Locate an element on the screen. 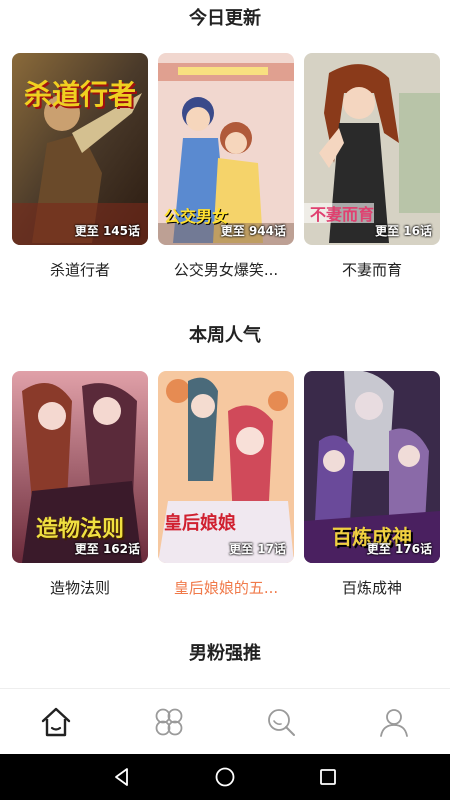 The image size is (450, 800). search-icon is located at coordinates (282, 722).